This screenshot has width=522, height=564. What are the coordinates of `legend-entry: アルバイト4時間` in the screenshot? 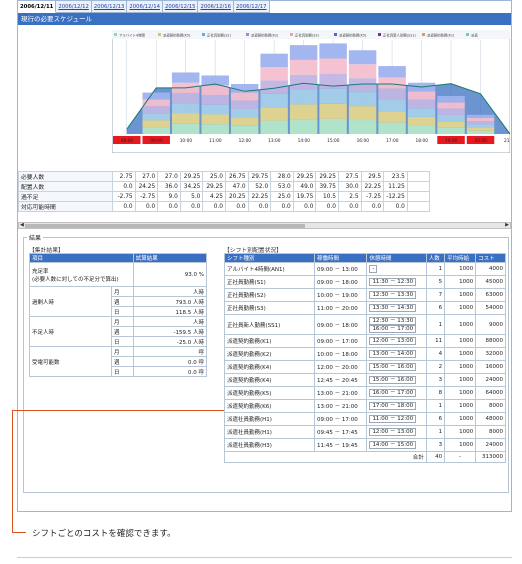 It's located at (132, 35).